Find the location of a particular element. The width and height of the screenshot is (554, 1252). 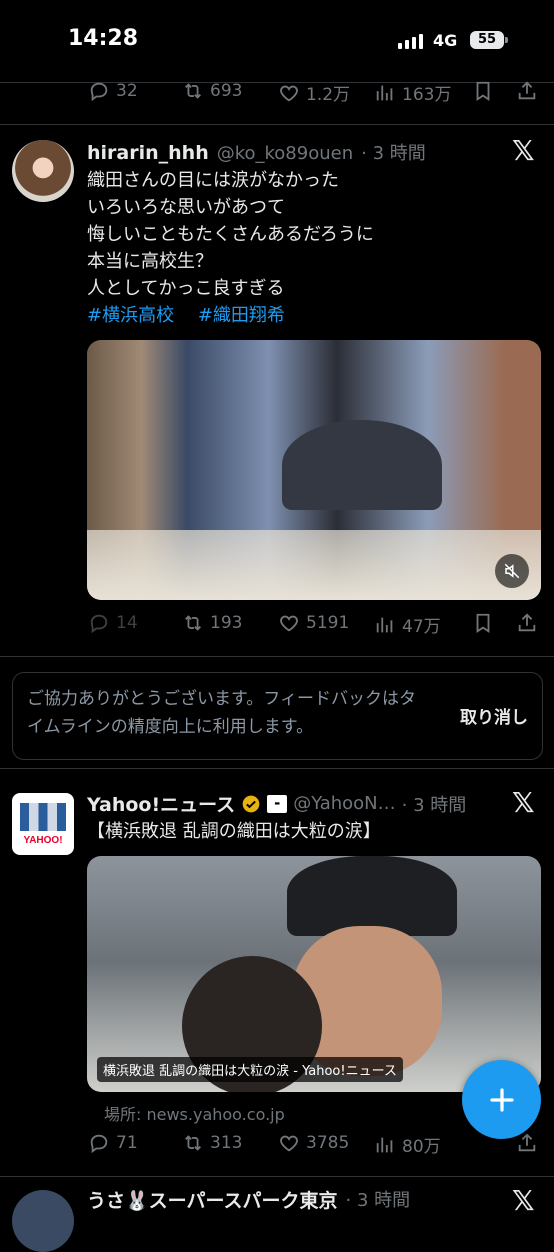

card-domain: 場所: news.yahoo.co.jp is located at coordinates (194, 1113).